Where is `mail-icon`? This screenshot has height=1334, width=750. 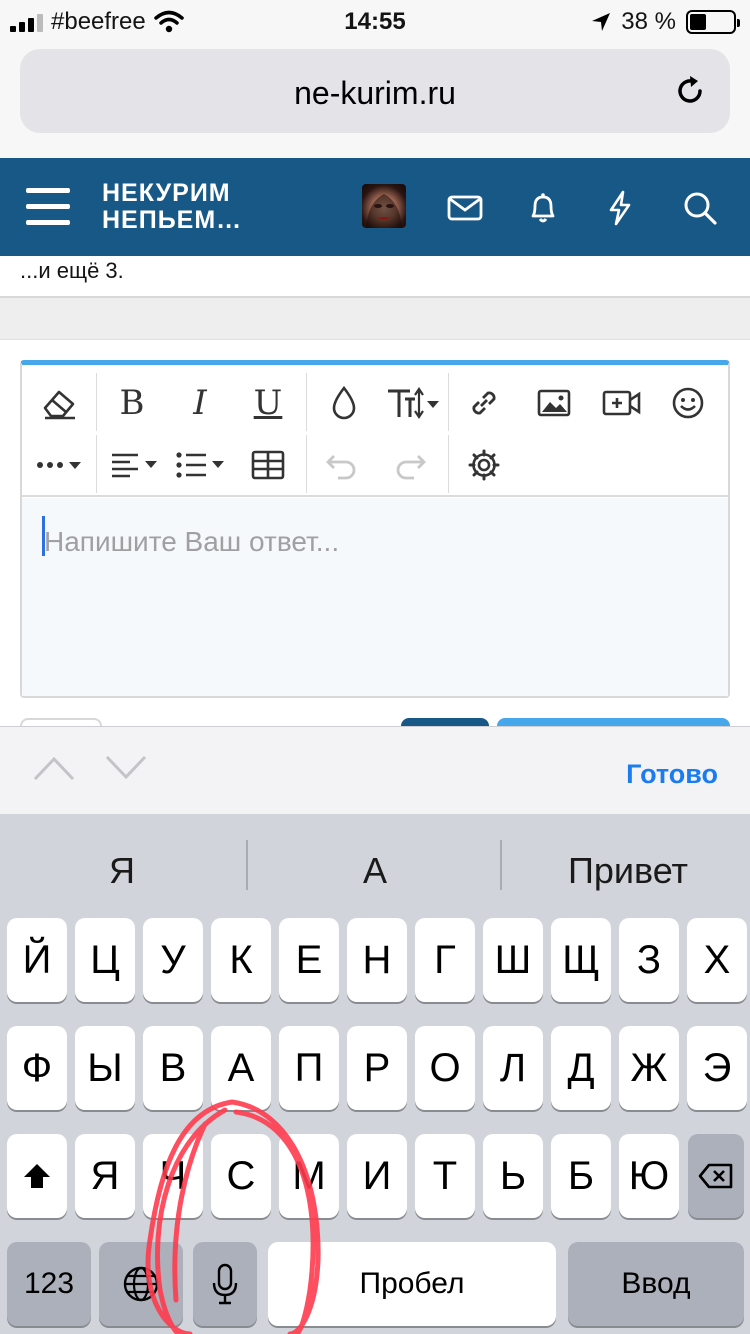
mail-icon is located at coordinates (465, 208).